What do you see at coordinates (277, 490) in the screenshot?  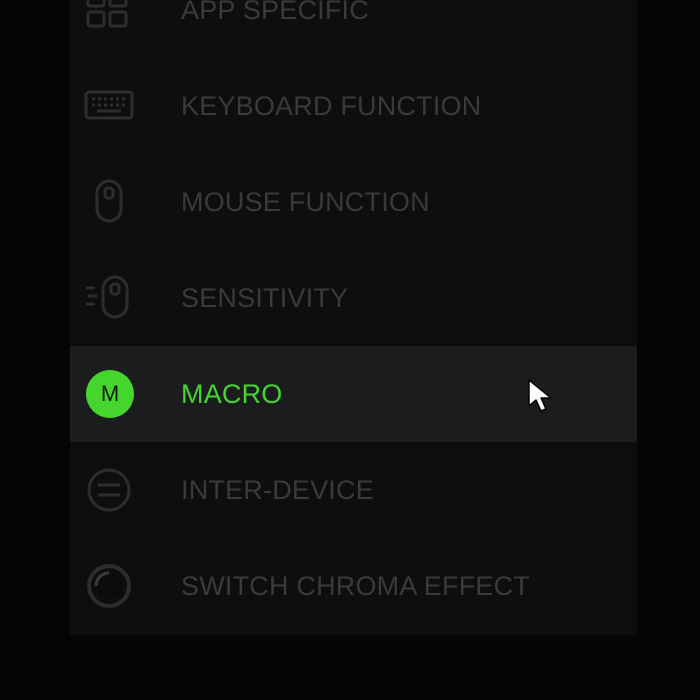 I see `menu-item-label: INTER-DEVICE` at bounding box center [277, 490].